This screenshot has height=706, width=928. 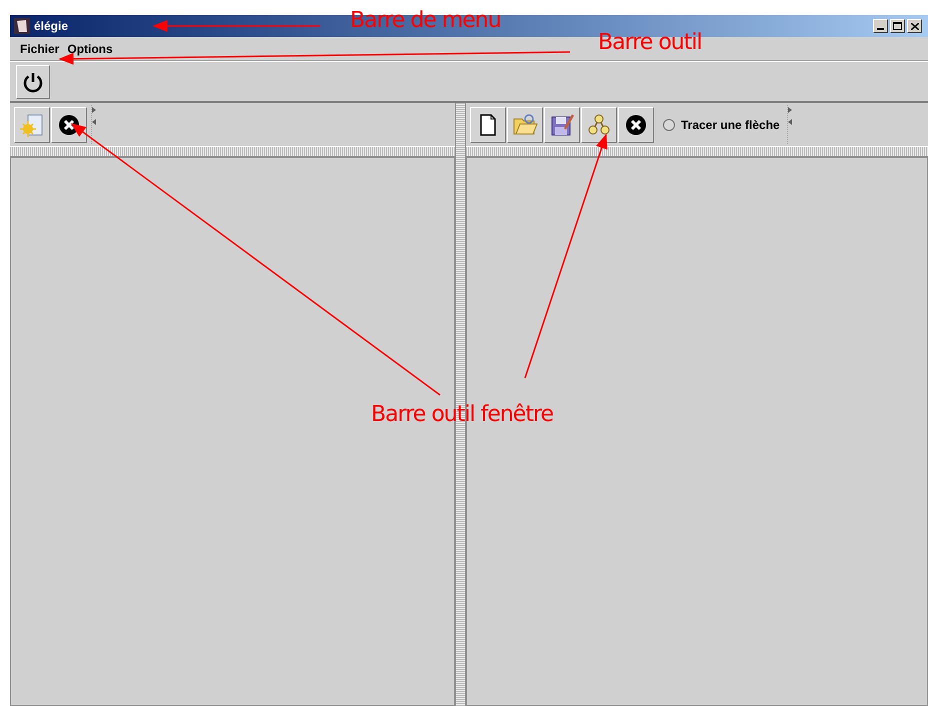 What do you see at coordinates (650, 43) in the screenshot?
I see `annotation-label: Barre outil` at bounding box center [650, 43].